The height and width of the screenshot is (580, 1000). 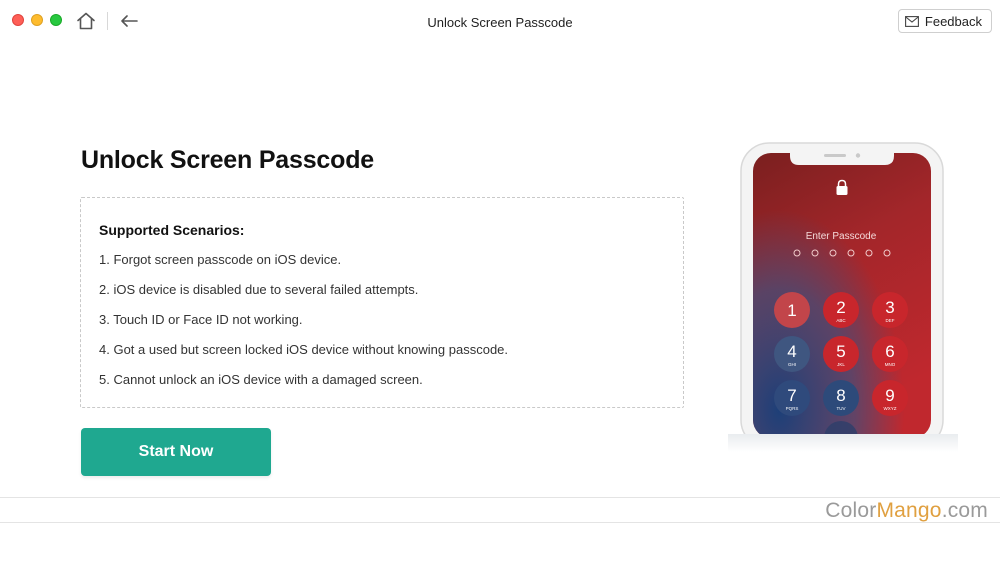 I want to click on mail-icon, so click(x=911, y=21).